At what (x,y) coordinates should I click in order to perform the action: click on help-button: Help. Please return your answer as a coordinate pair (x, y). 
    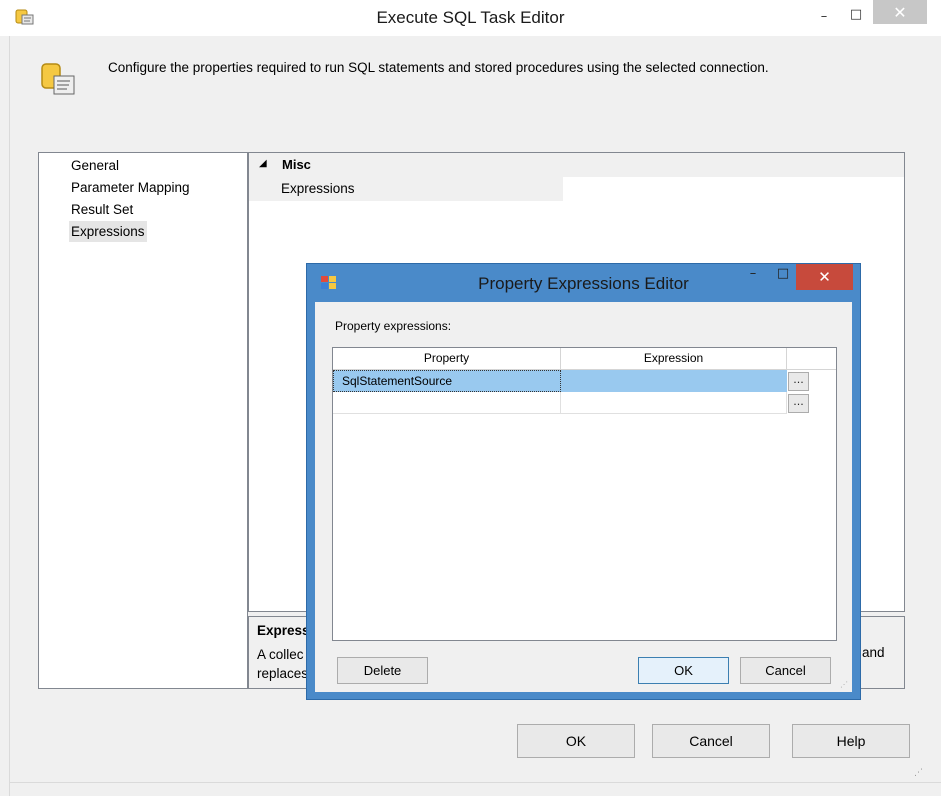
    Looking at the image, I should click on (851, 741).